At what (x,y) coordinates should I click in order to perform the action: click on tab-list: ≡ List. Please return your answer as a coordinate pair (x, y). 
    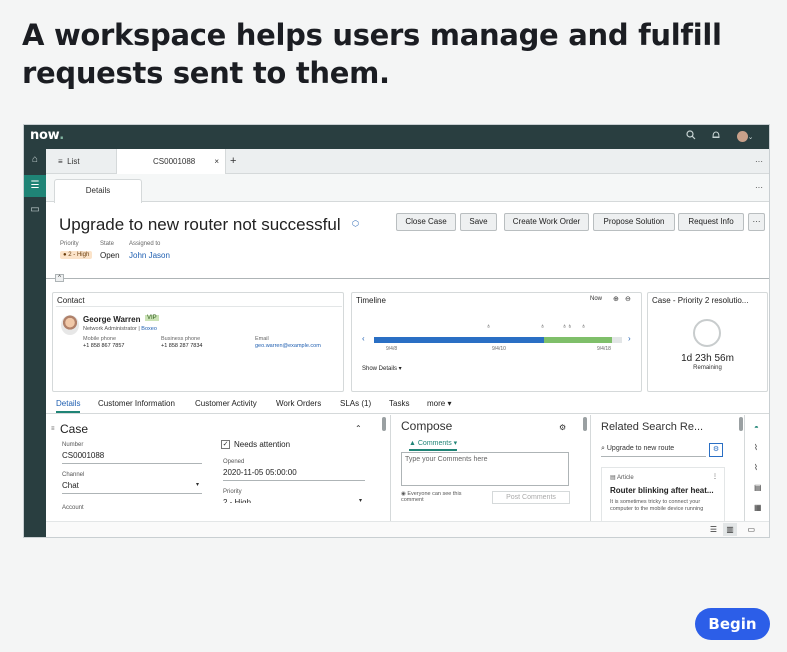
    Looking at the image, I should click on (83, 161).